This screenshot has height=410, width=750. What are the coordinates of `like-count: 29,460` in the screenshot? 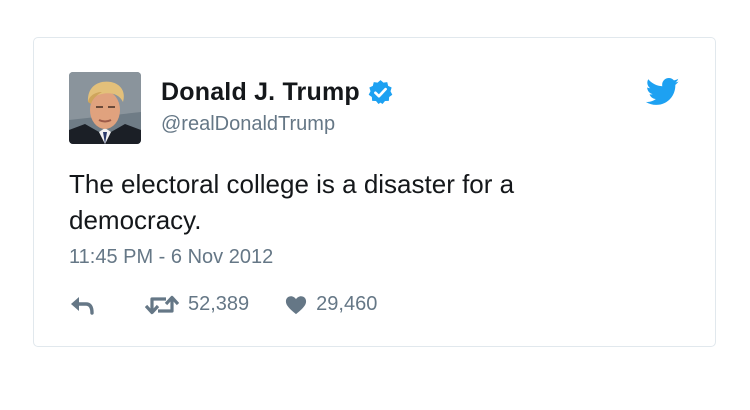 It's located at (347, 304).